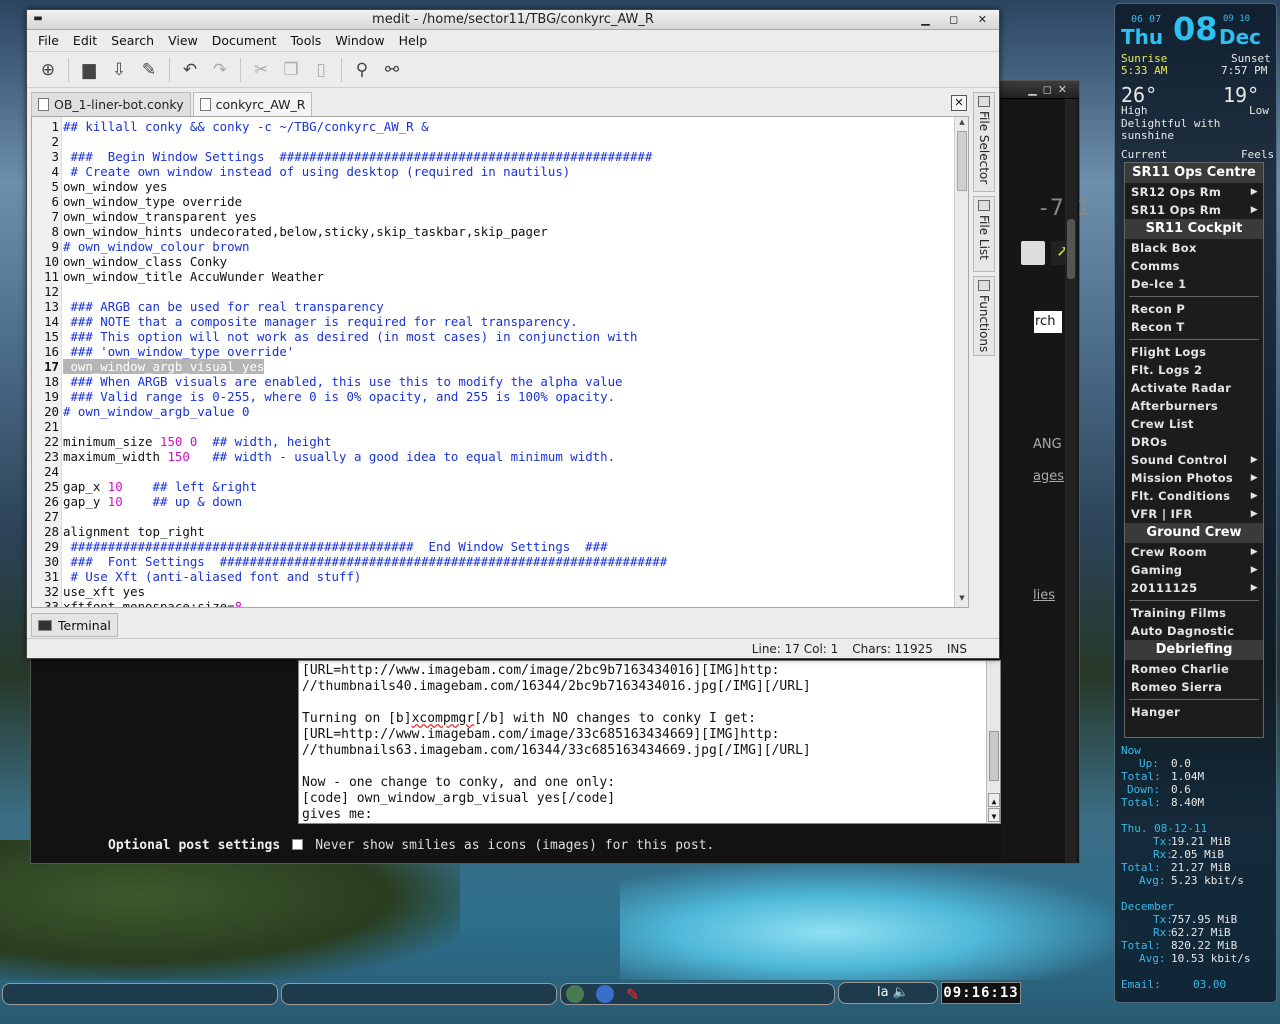  Describe the element at coordinates (1194, 388) in the screenshot. I see `menu-item: Activate Radar` at that location.